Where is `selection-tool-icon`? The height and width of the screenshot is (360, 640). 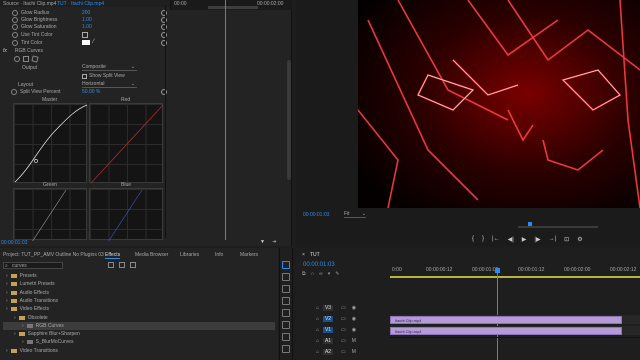 selection-tool-icon is located at coordinates (286, 265).